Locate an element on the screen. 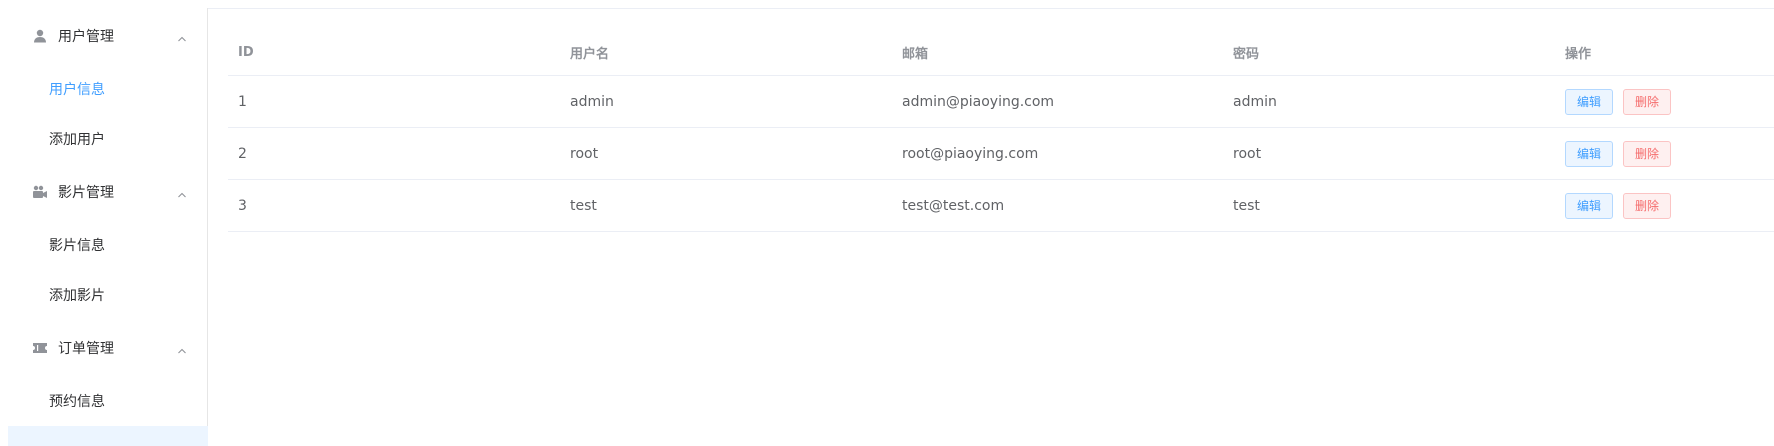  sidebar-item-add-user: 添加用户 is located at coordinates (108, 139).